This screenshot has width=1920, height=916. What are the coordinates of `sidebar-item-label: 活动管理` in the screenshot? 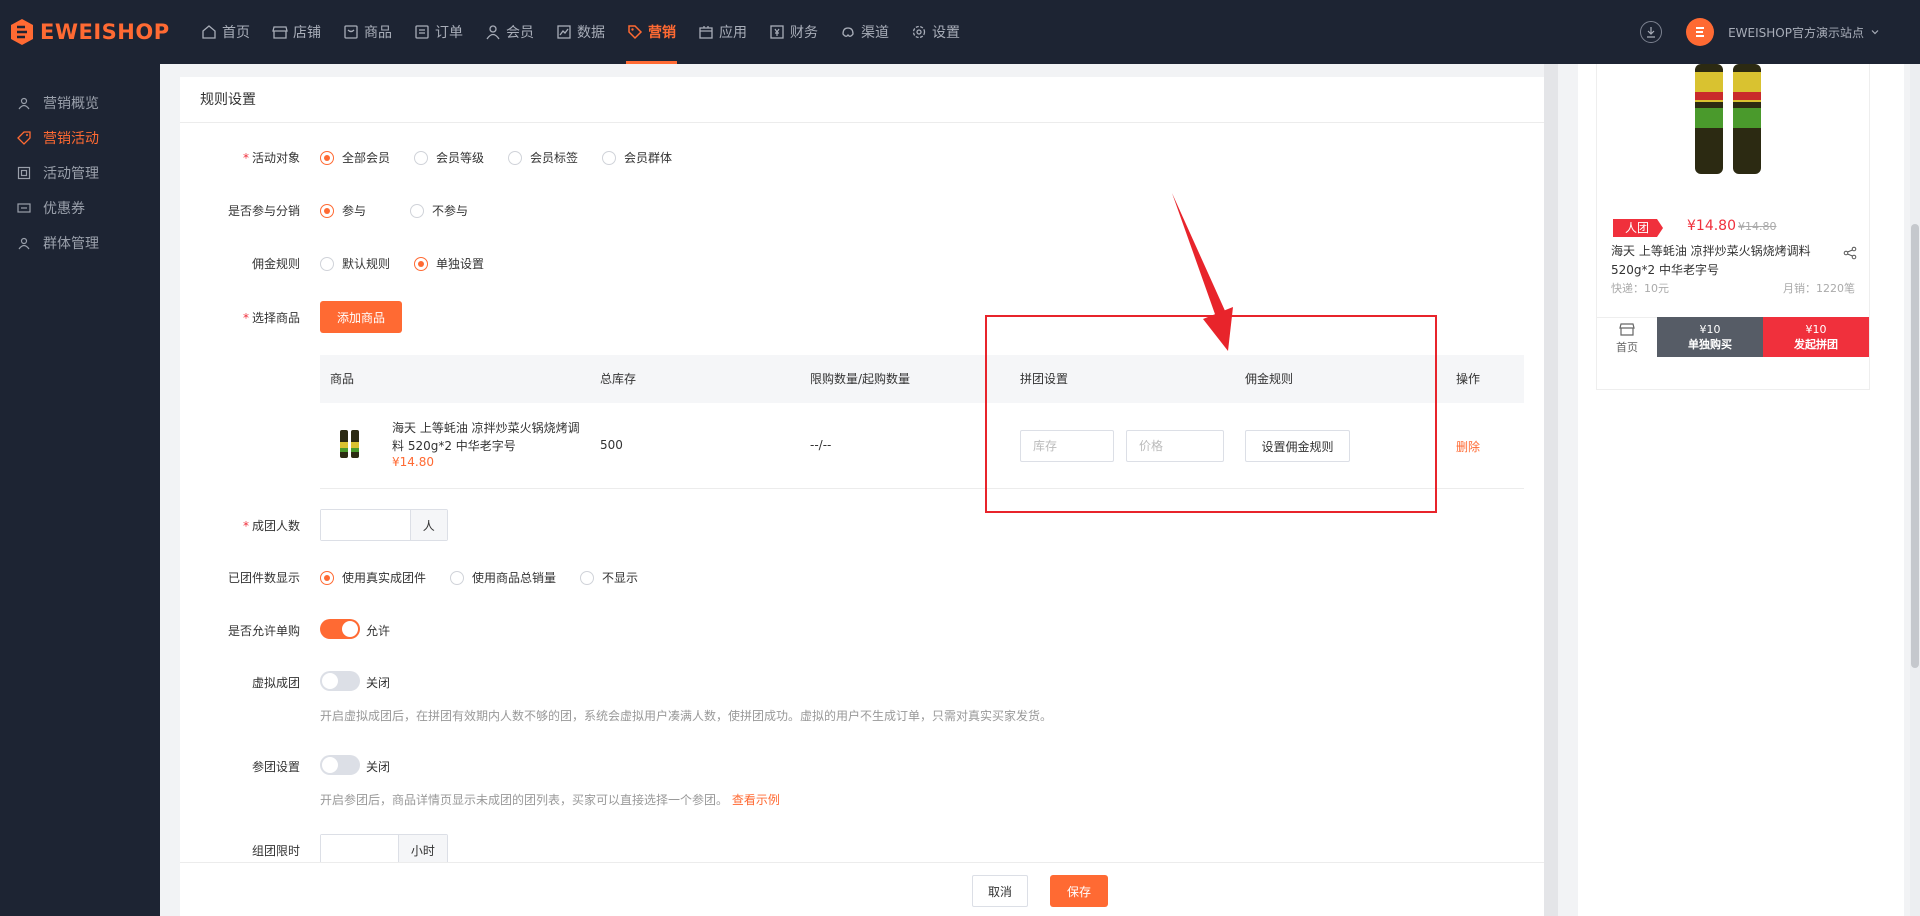 It's located at (71, 173).